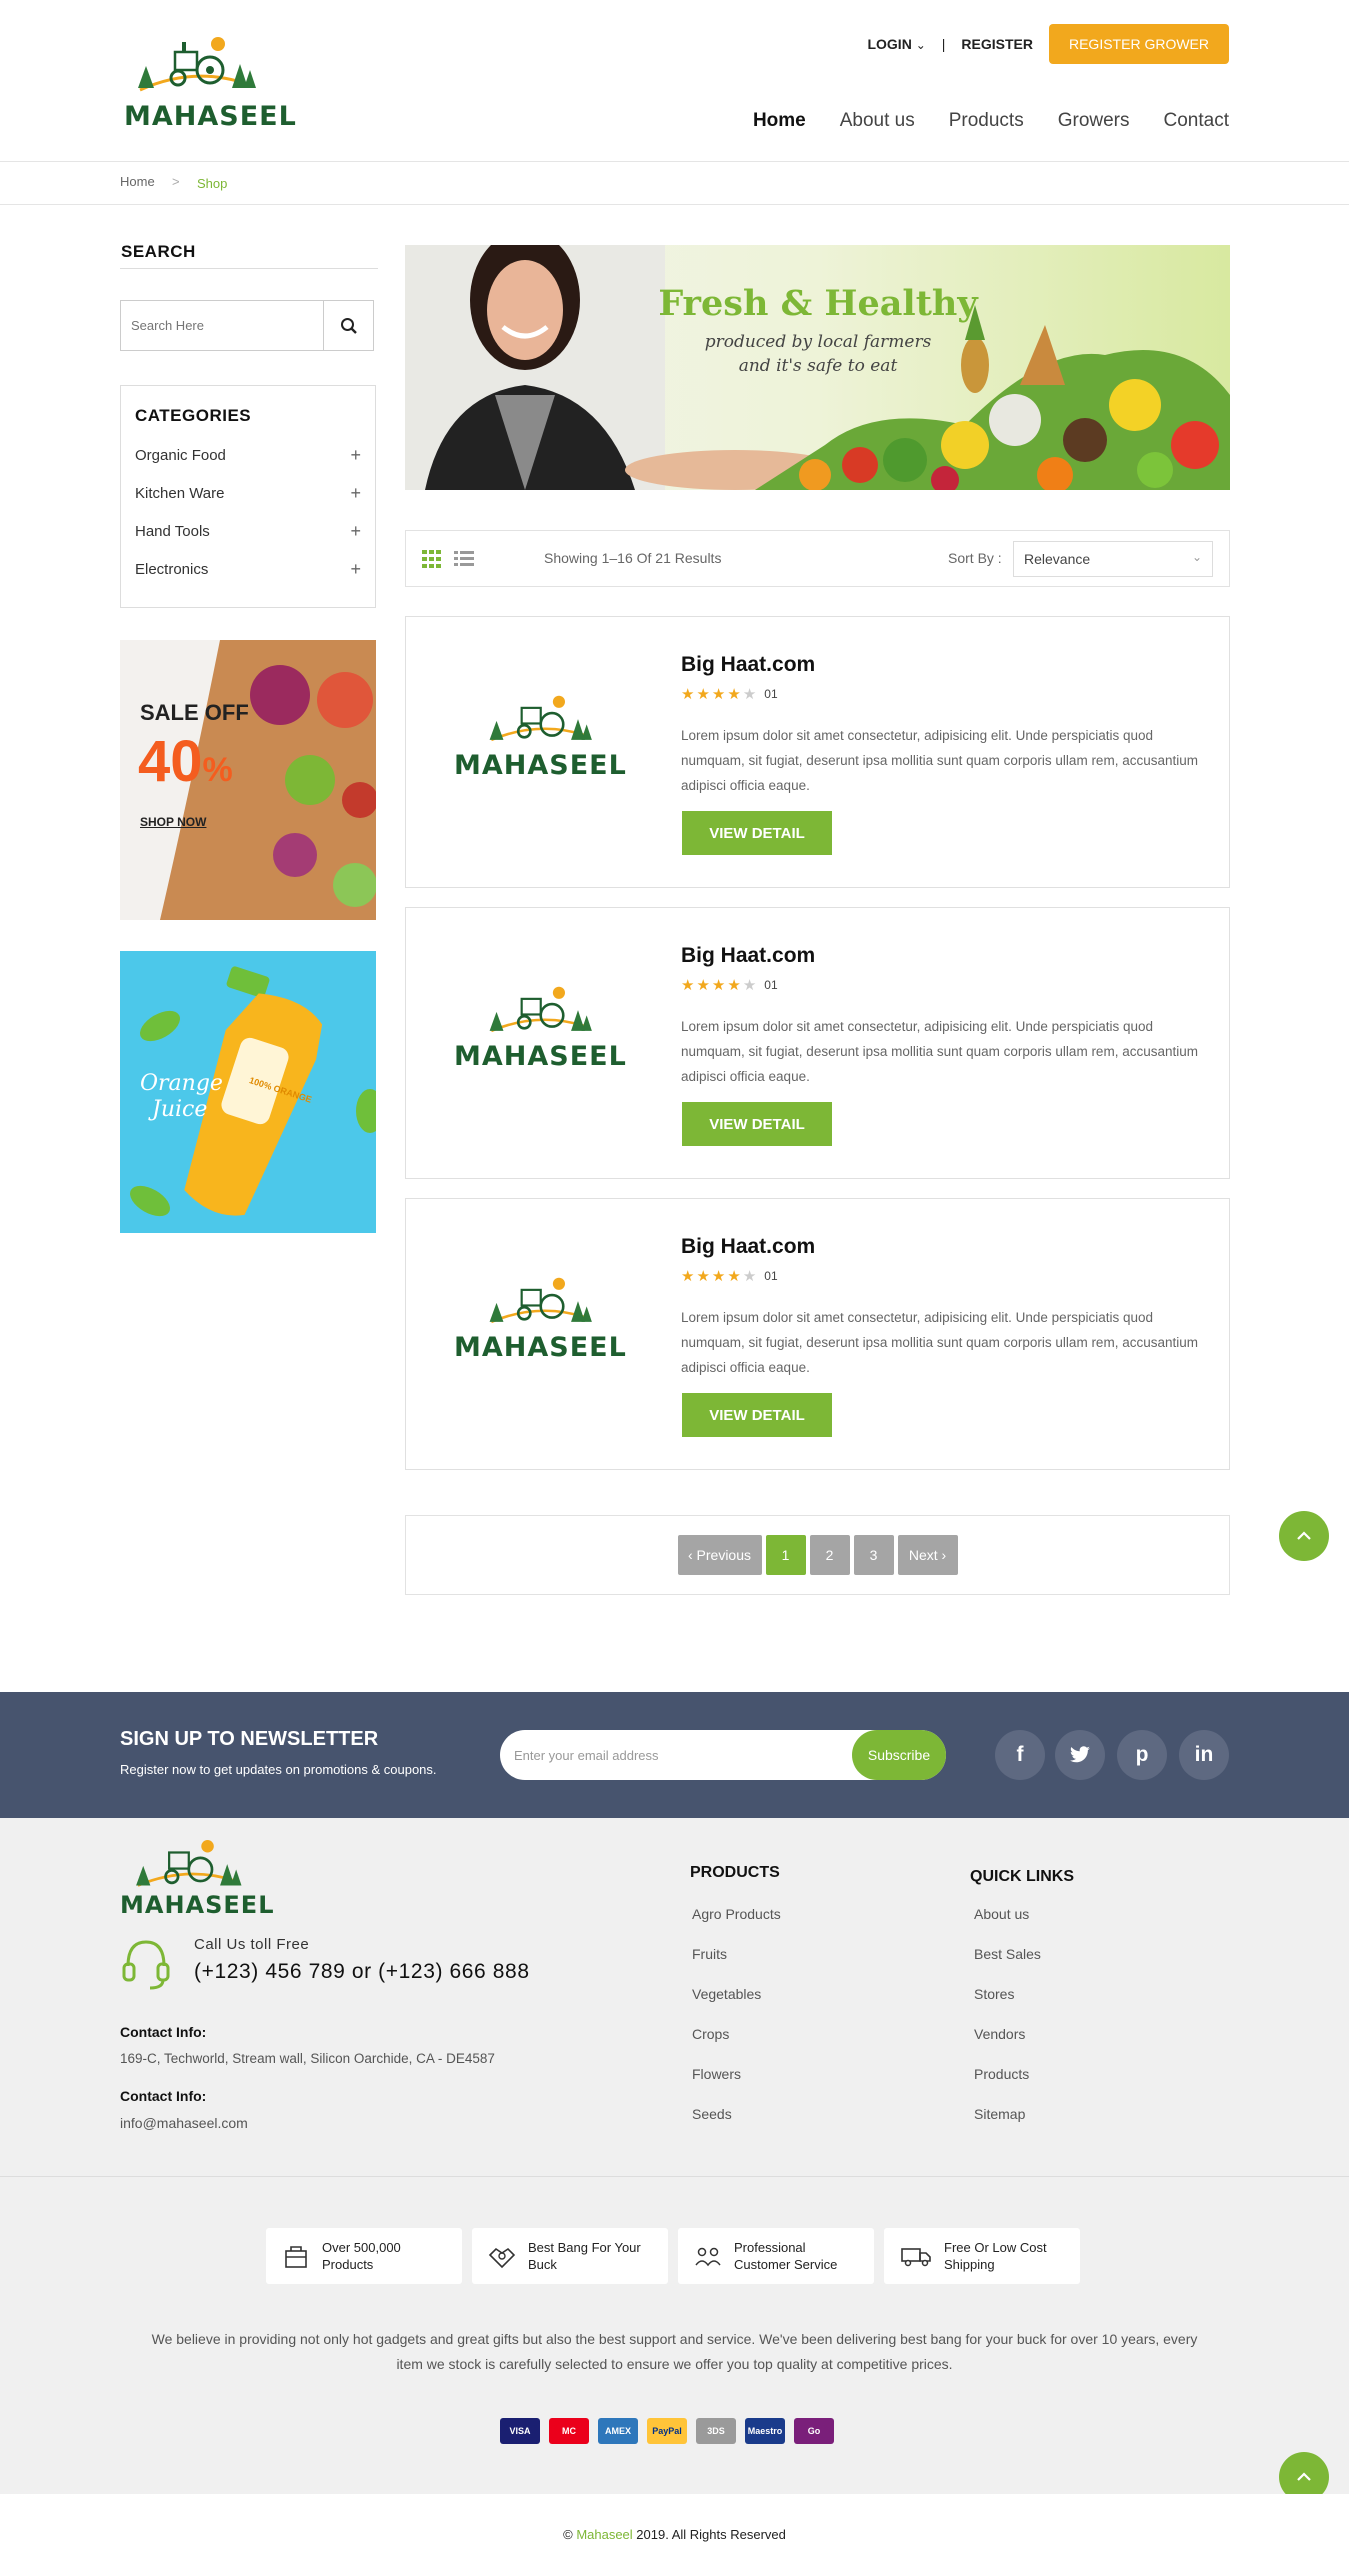  I want to click on next-page-button: Next ›, so click(927, 1555).